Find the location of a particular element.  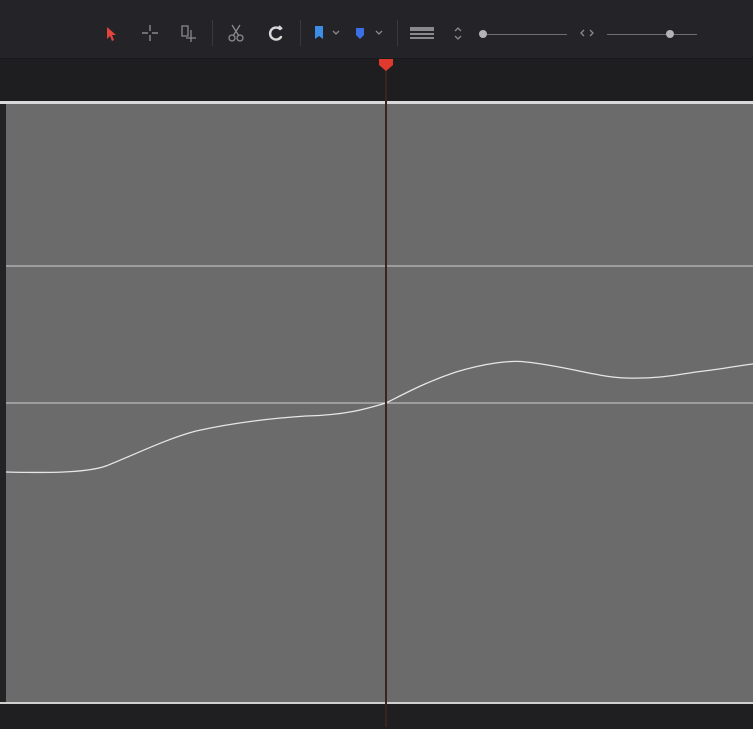

track-height-button is located at coordinates (460, 33).